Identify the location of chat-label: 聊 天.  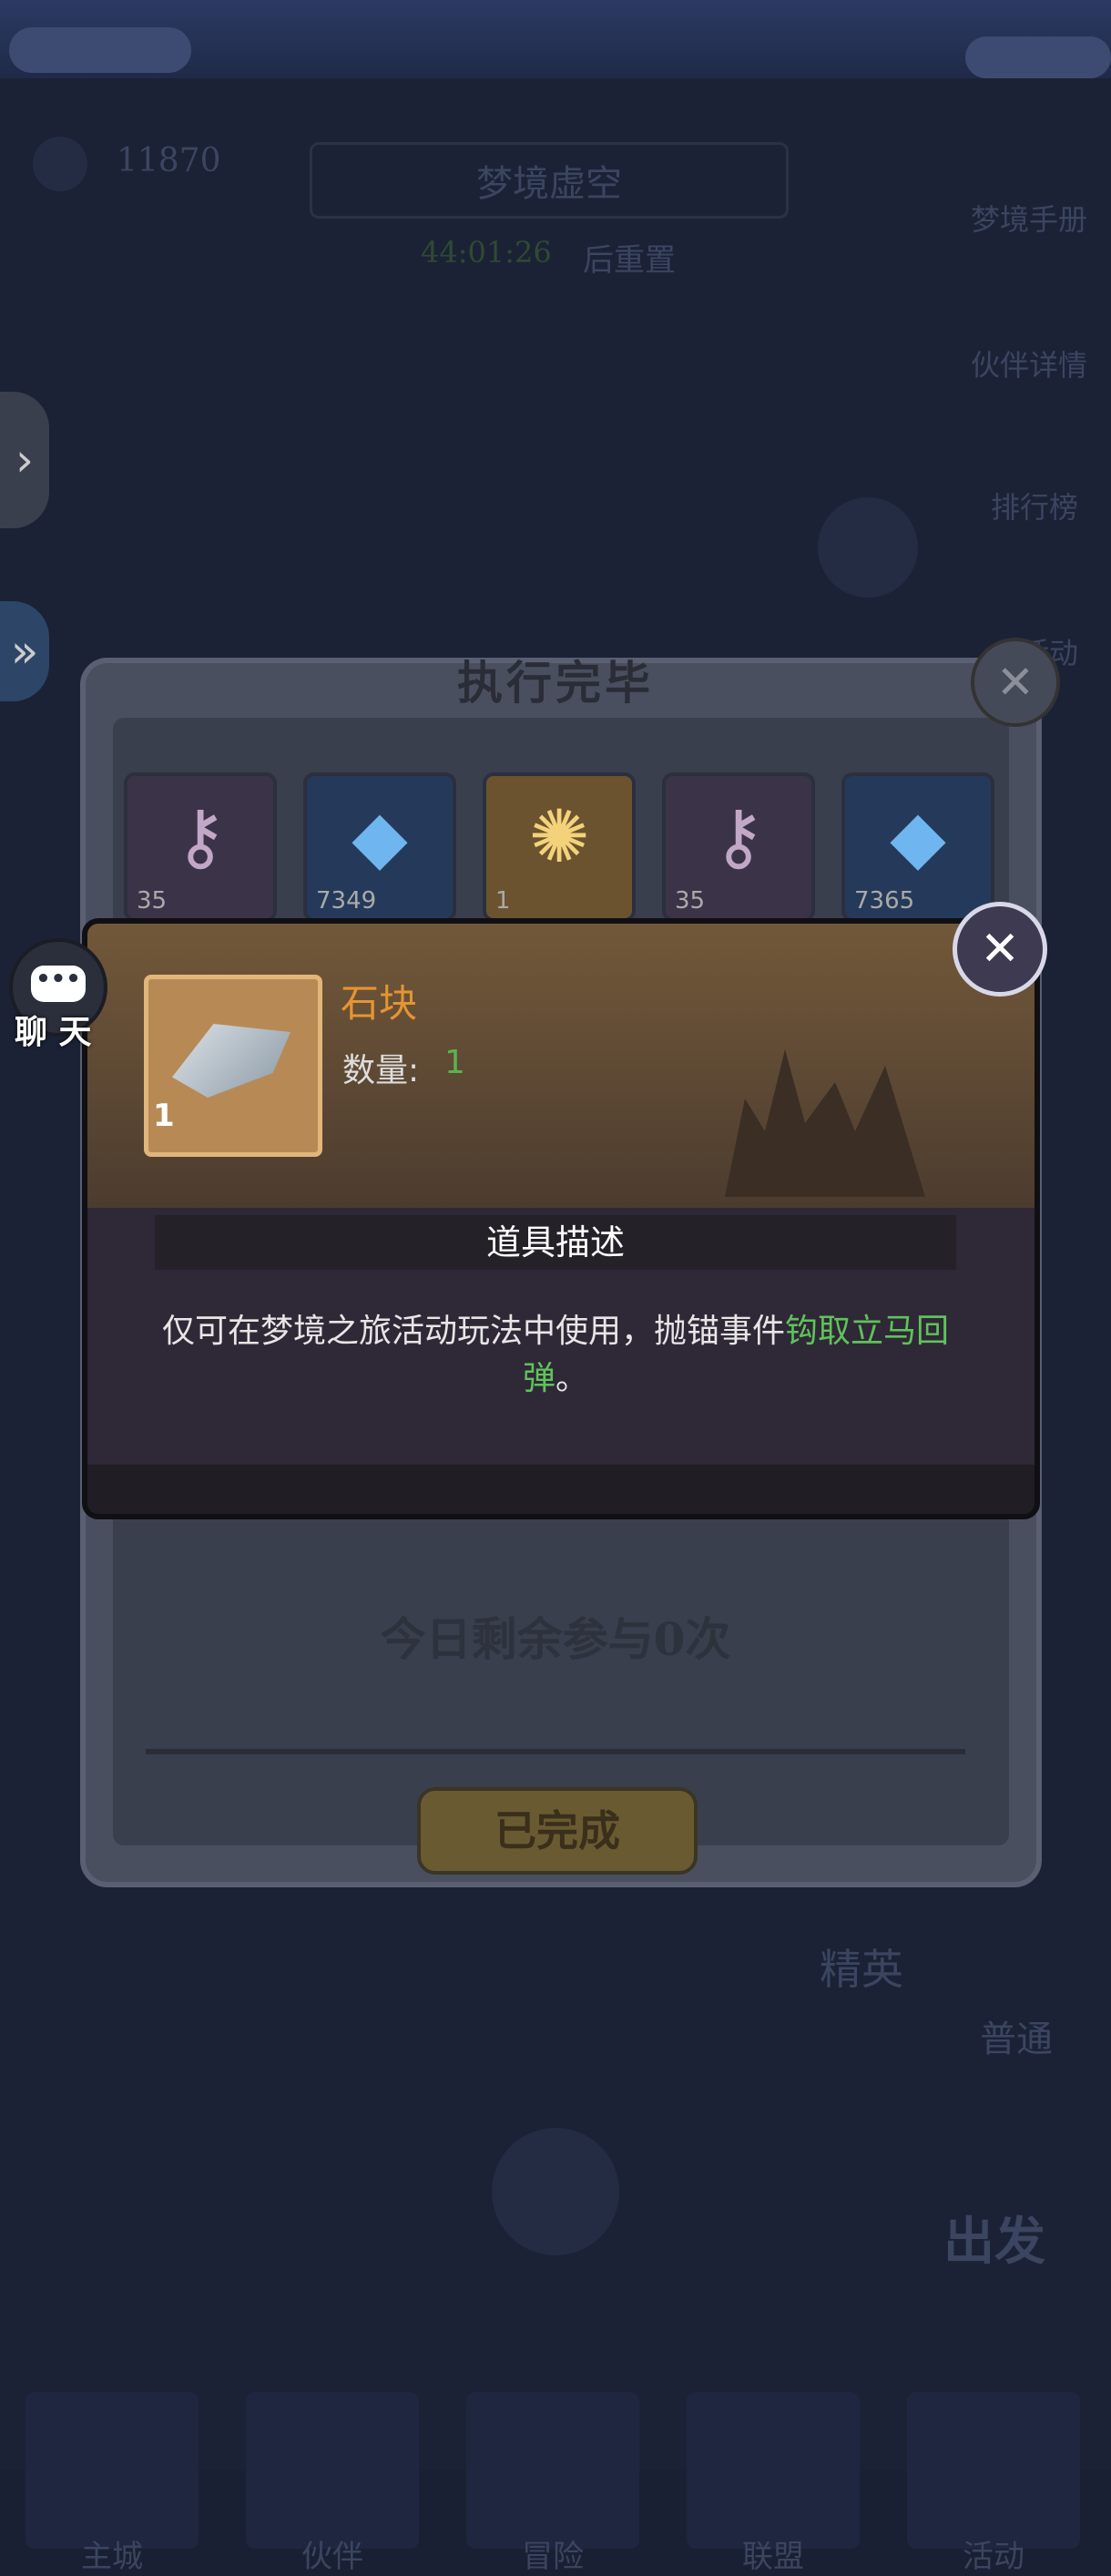
(53, 1029).